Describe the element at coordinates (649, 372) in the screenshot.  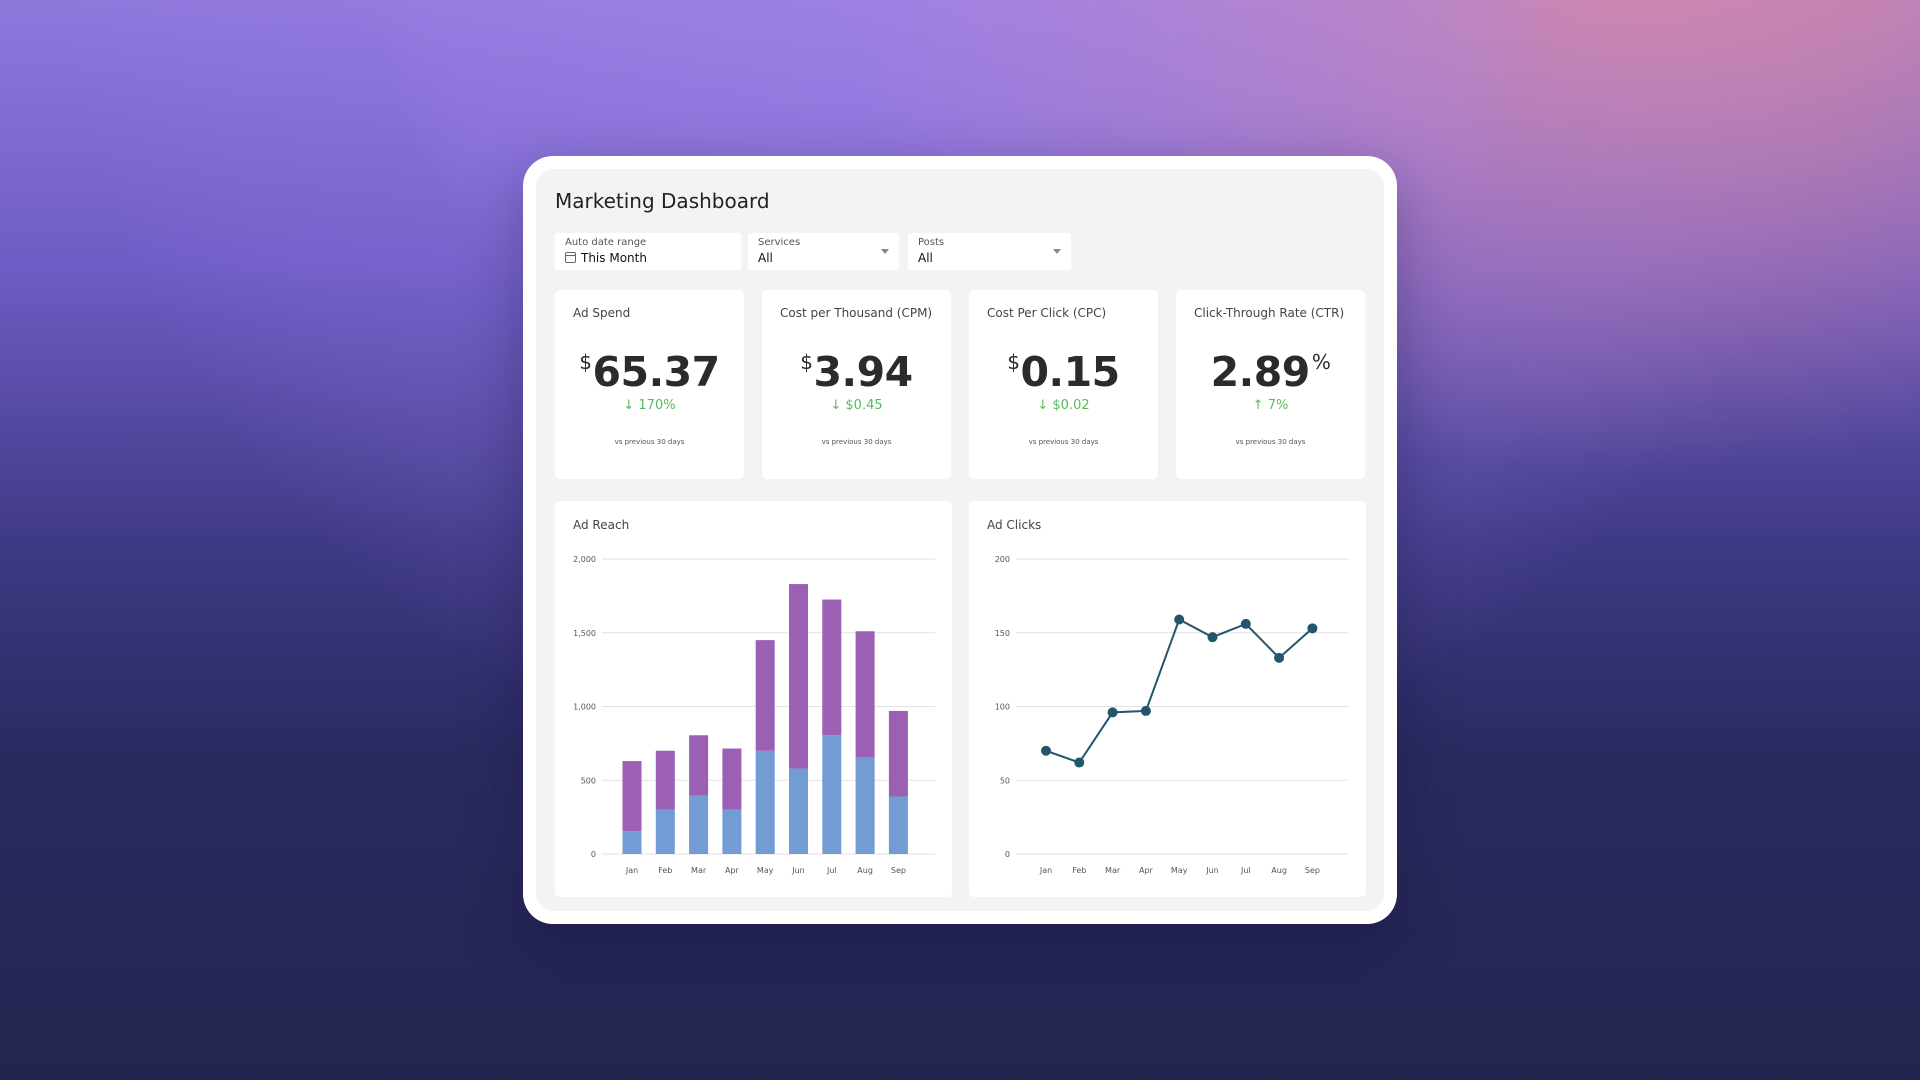
I see `kpi-value: $65.37` at that location.